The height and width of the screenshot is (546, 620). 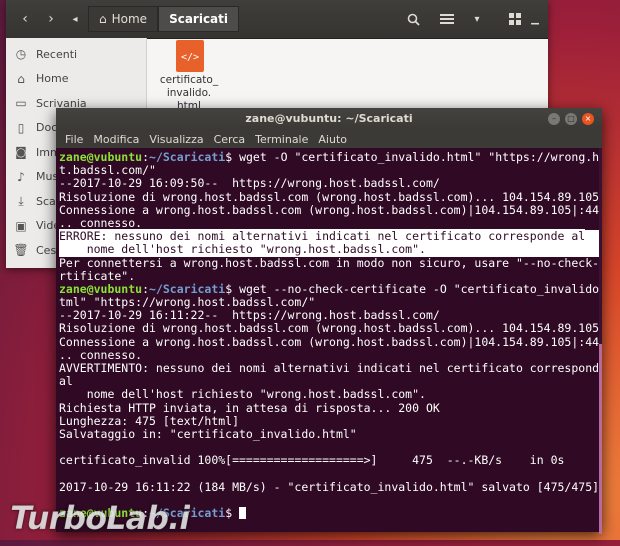 What do you see at coordinates (57, 54) in the screenshot?
I see `sidebar-item-label: Recenti` at bounding box center [57, 54].